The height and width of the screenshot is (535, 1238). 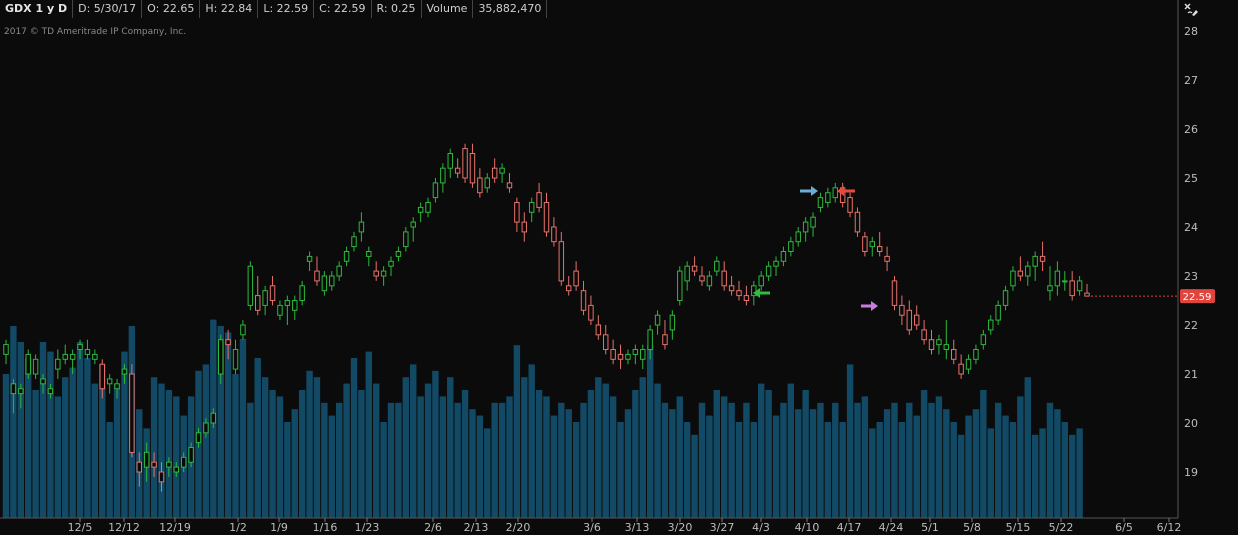 I want to click on settings-style-glyph, so click(x=1191, y=9).